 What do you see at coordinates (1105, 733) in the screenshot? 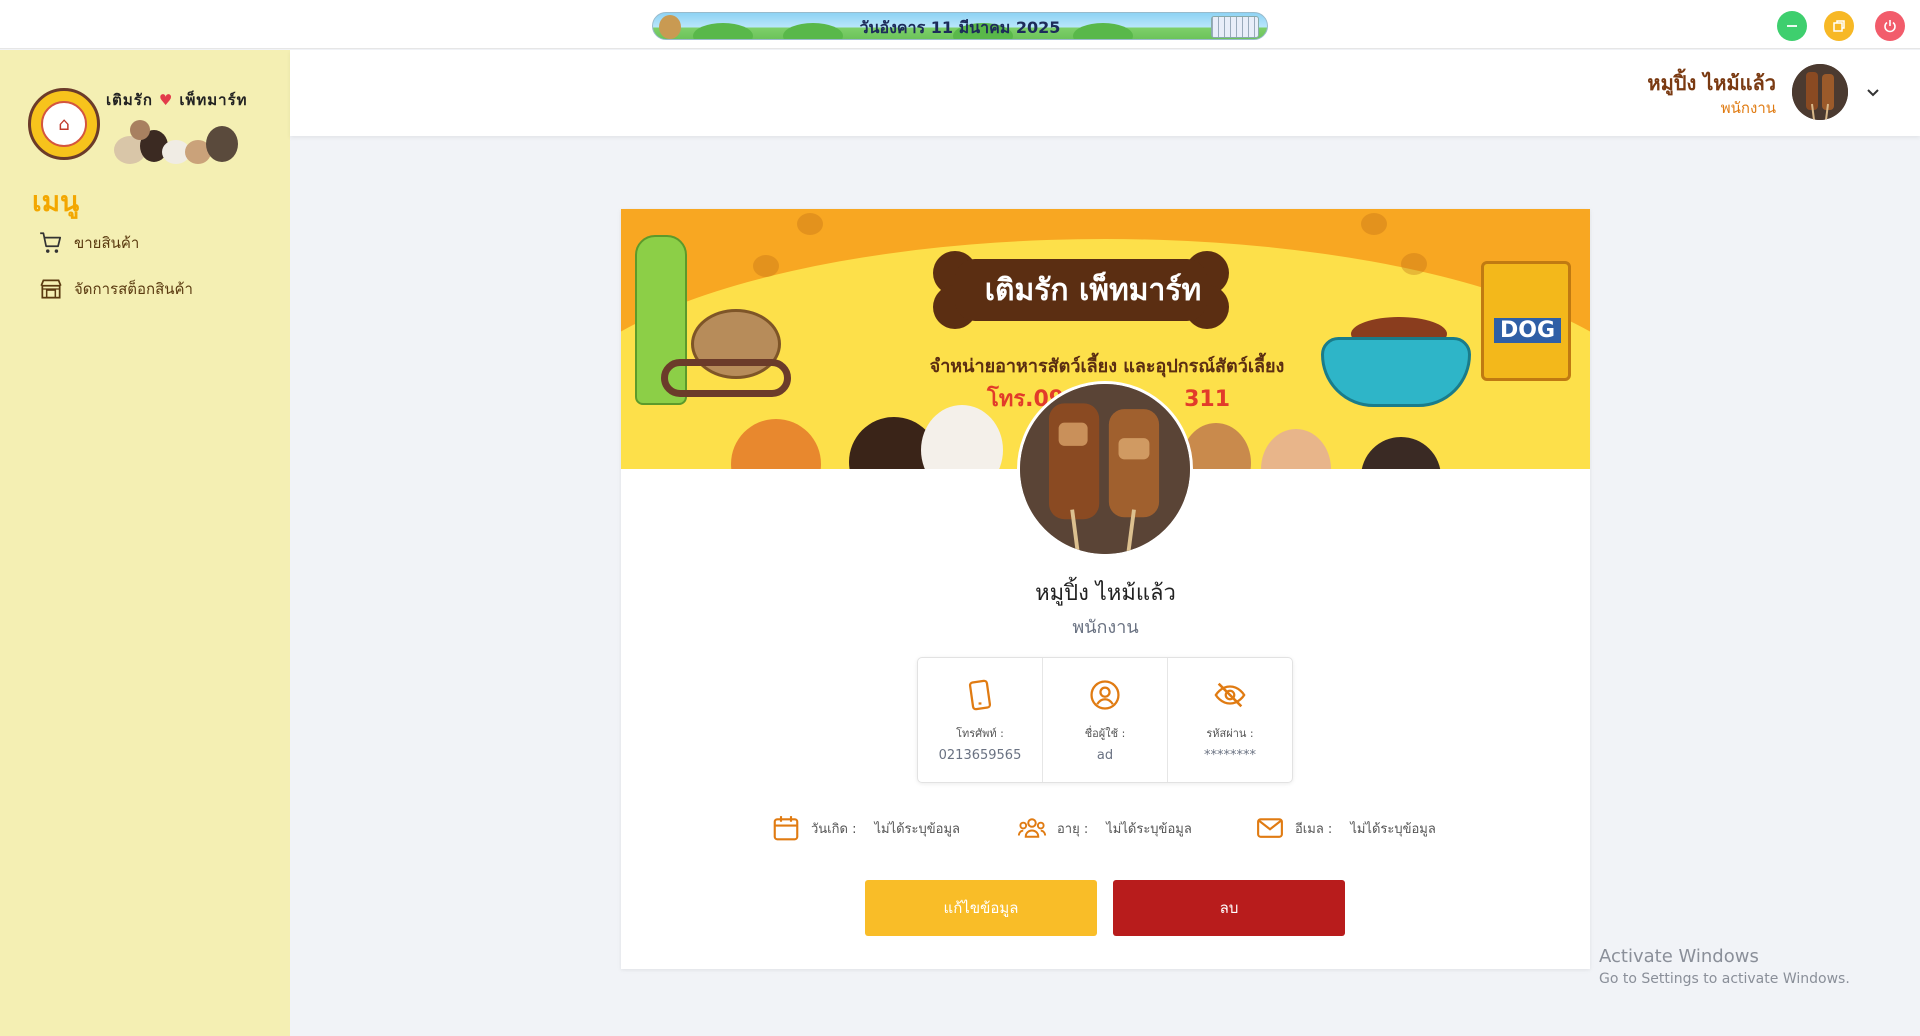
I see `username-label: ชื่อผู้ใช้ :` at bounding box center [1105, 733].